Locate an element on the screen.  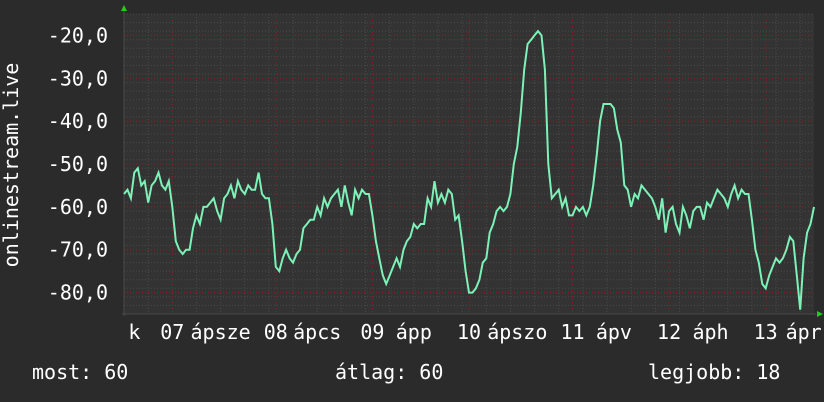
y-tick-label: -30,0 is located at coordinates (78, 78).